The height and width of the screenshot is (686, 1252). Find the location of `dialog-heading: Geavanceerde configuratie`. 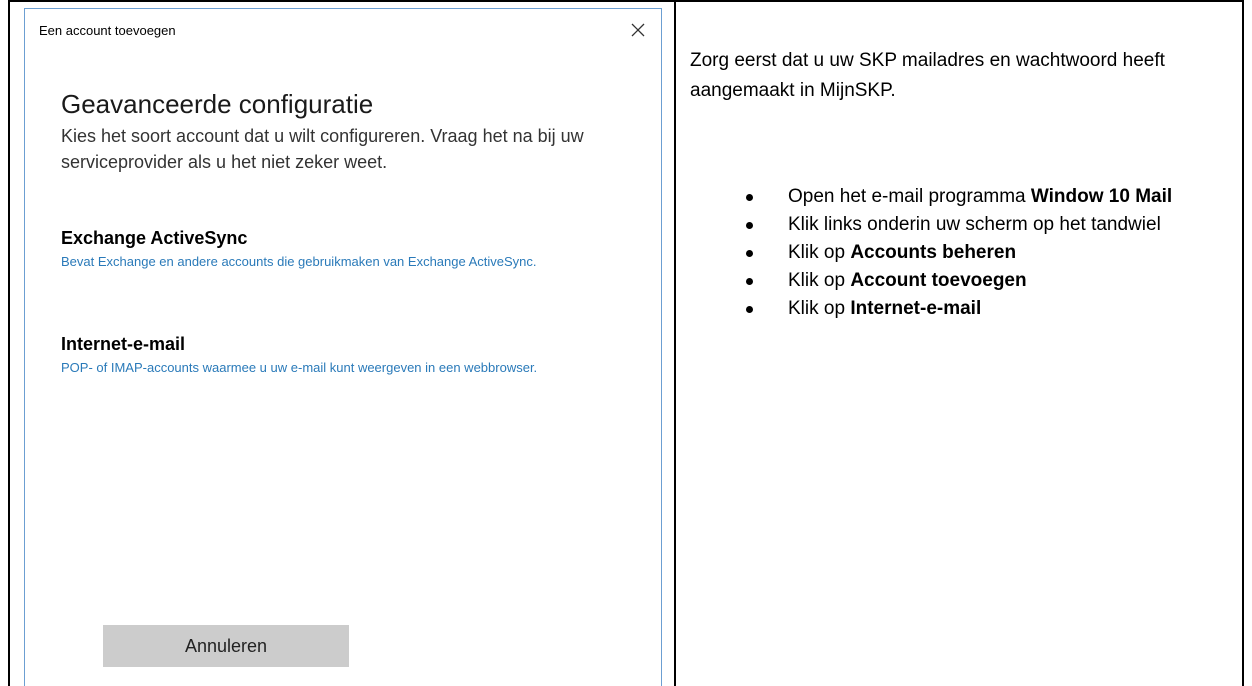

dialog-heading: Geavanceerde configuratie is located at coordinates (217, 104).